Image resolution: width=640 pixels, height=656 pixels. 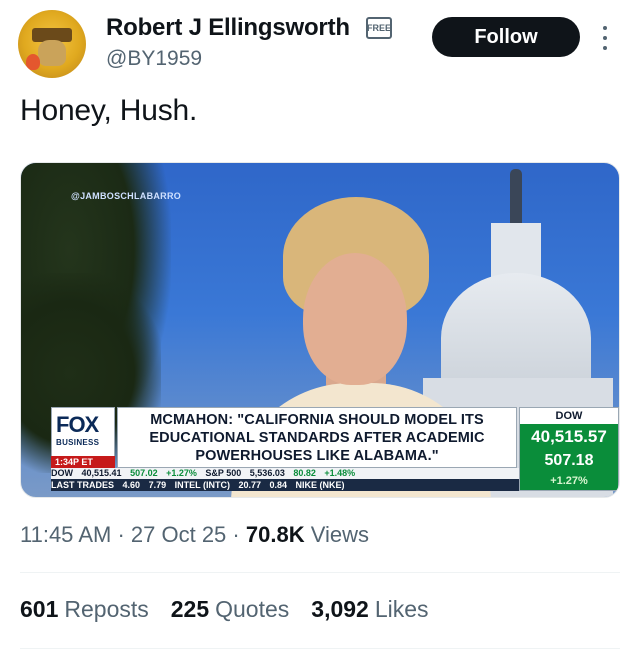 I want to click on author-handle: @BY1959, so click(x=154, y=59).